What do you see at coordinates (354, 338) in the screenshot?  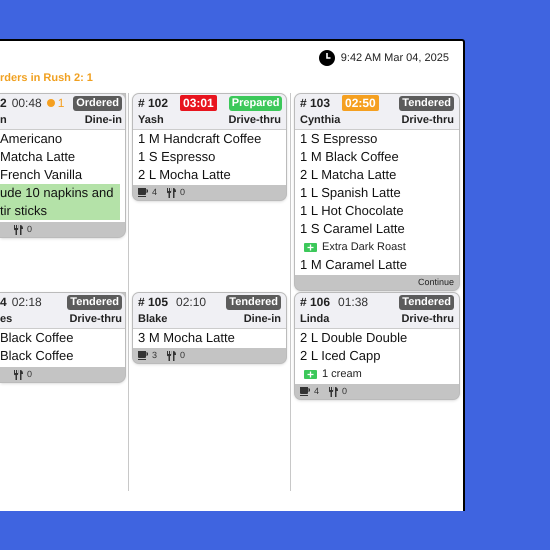 I see `order-item: 2 L Double Double` at bounding box center [354, 338].